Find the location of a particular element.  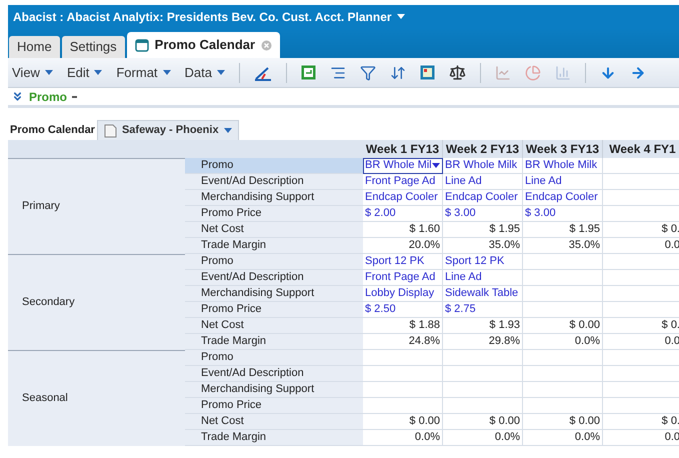

filter-dash-icon is located at coordinates (75, 97).